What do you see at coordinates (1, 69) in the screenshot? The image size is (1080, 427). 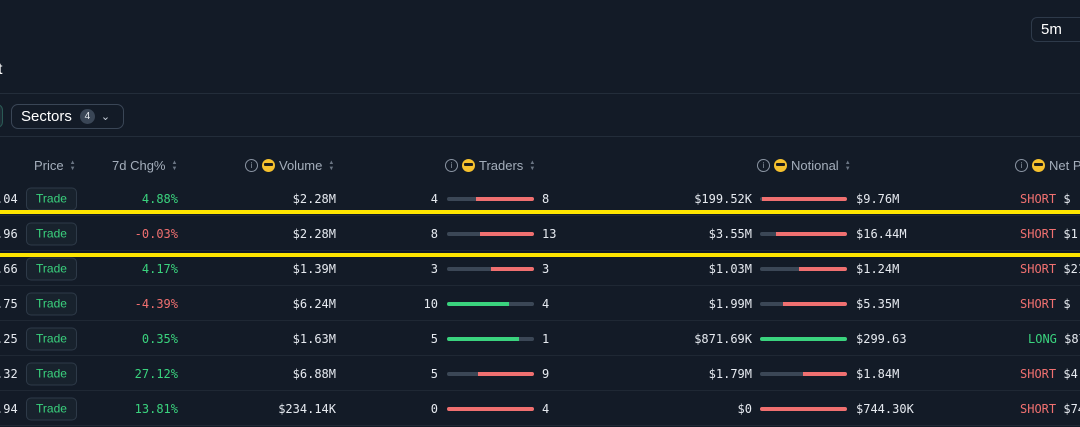 I see `page-title: t` at bounding box center [1, 69].